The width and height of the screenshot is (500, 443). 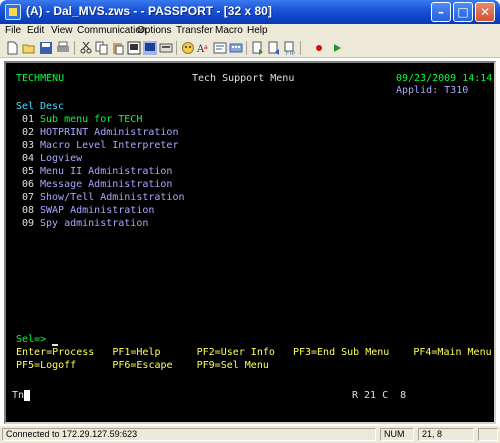 What do you see at coordinates (13, 12) in the screenshot?
I see `passport-app-icon` at bounding box center [13, 12].